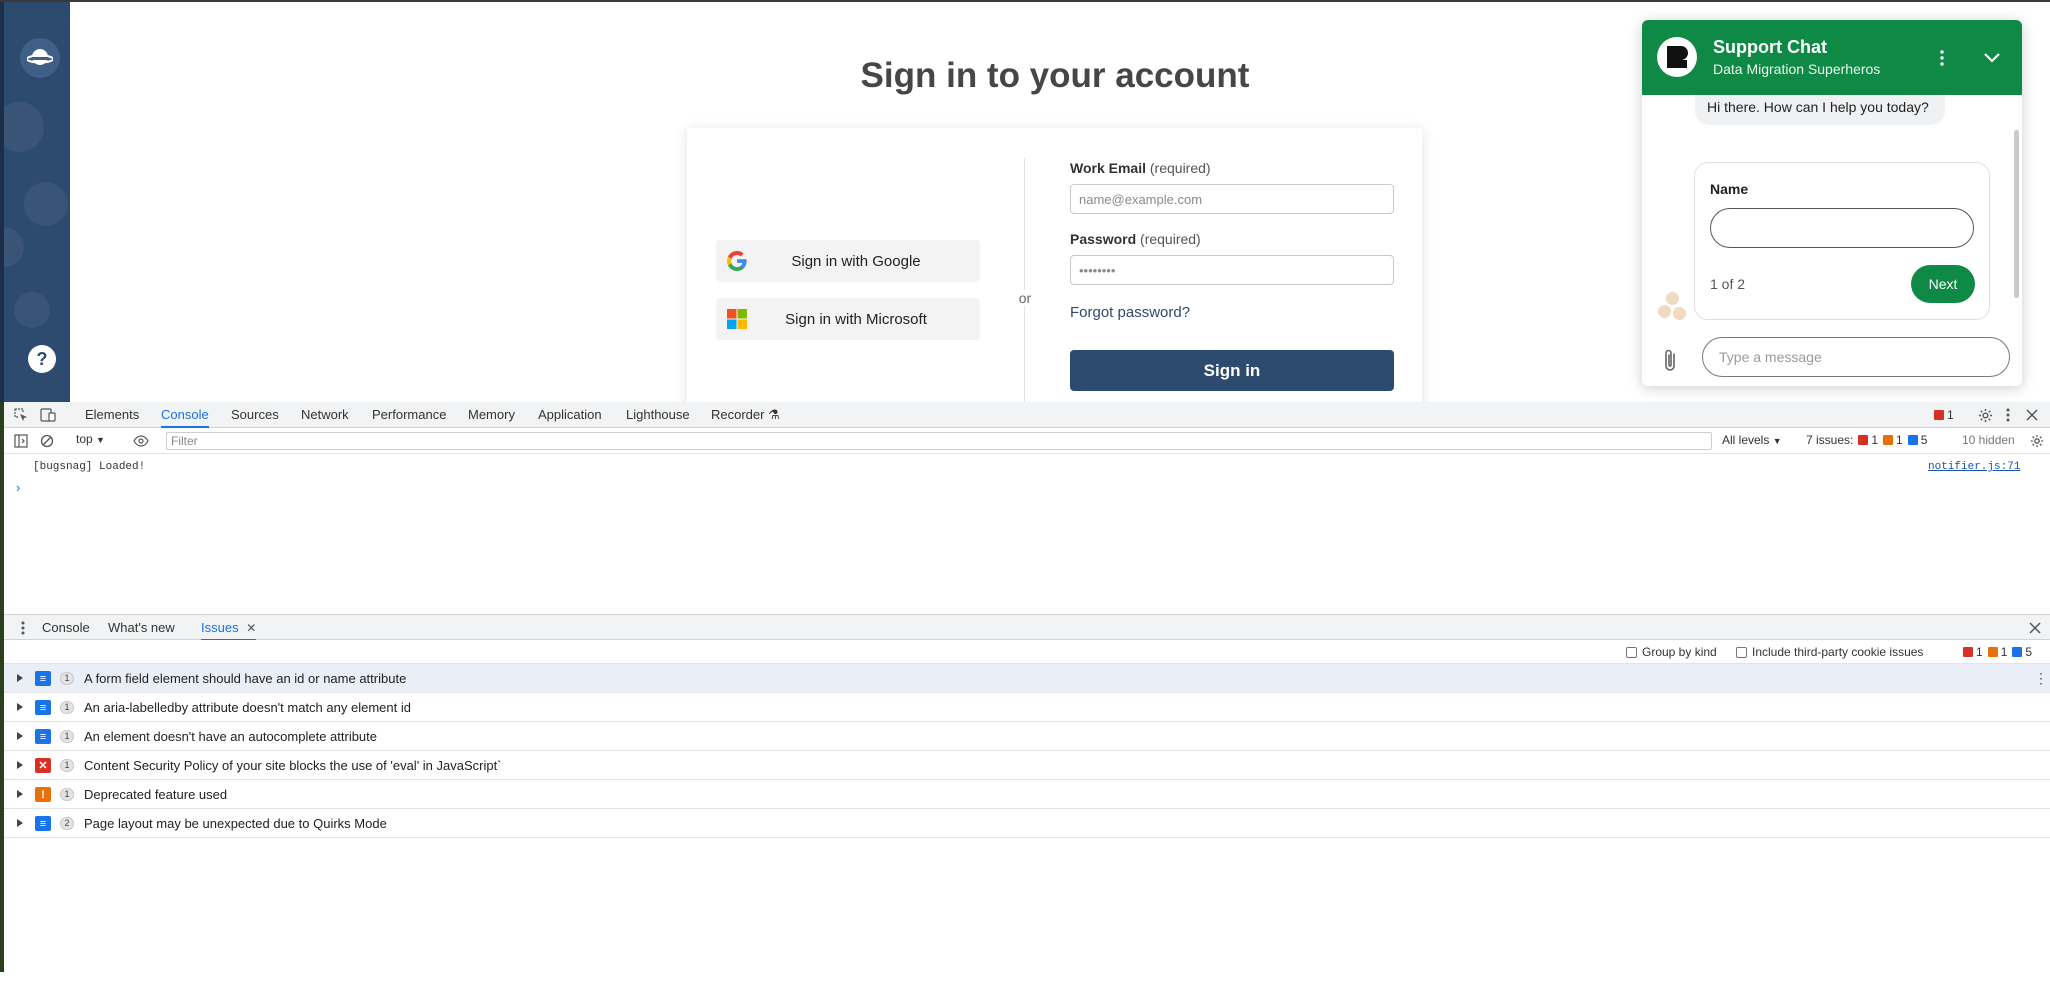 This screenshot has width=2050, height=1008. I want to click on chevron-down-icon, so click(1992, 58).